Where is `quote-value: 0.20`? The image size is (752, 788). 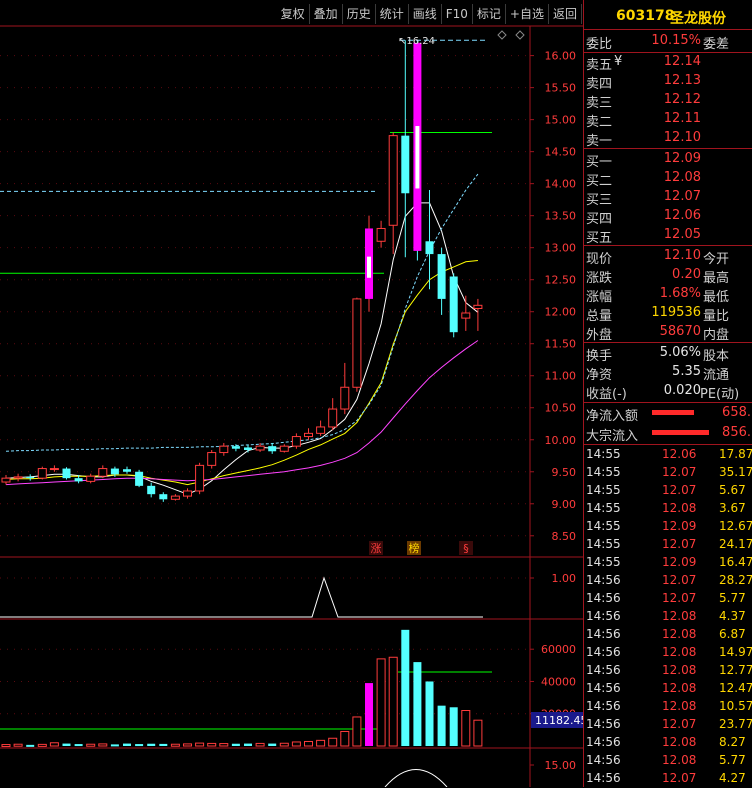 quote-value: 0.20 is located at coordinates (686, 274).